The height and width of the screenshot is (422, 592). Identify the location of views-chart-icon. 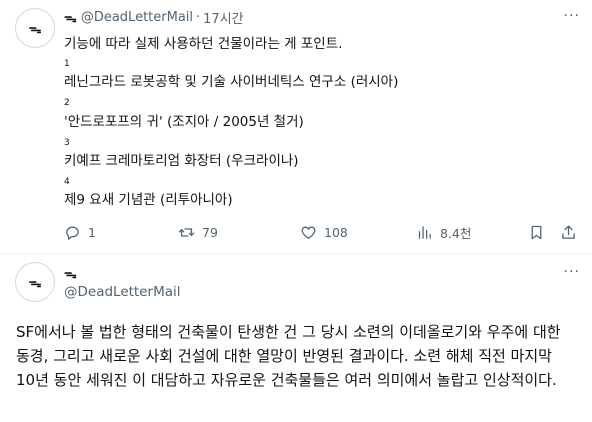
(424, 232).